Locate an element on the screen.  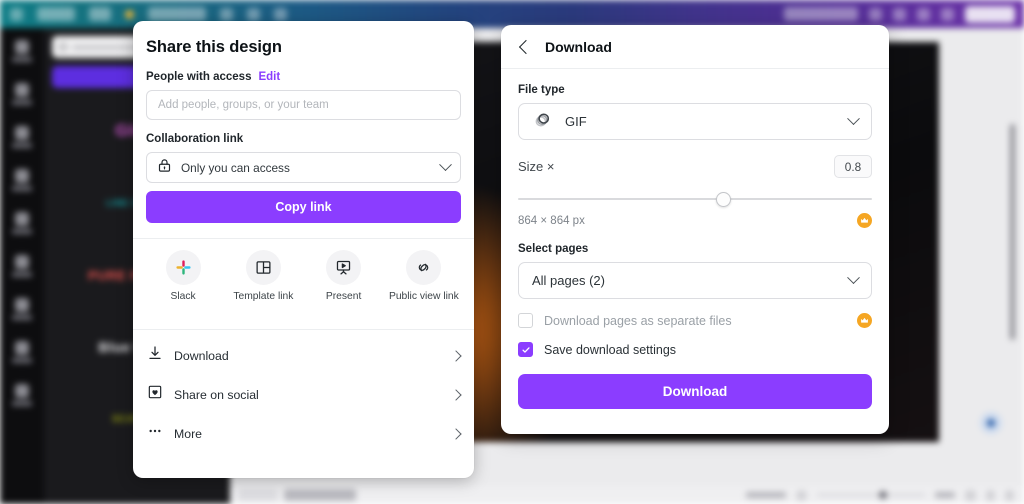
separate-files-label: Download pages as separate files is located at coordinates (638, 320).